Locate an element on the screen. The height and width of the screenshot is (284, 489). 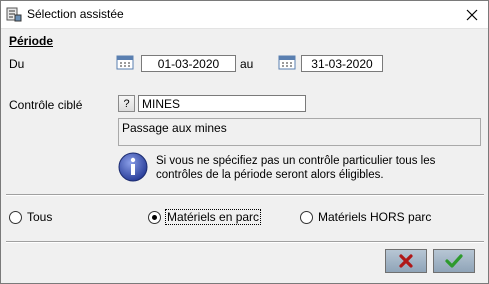
radio-materiels-hors-parc: Matériels HORS parc is located at coordinates (365, 217).